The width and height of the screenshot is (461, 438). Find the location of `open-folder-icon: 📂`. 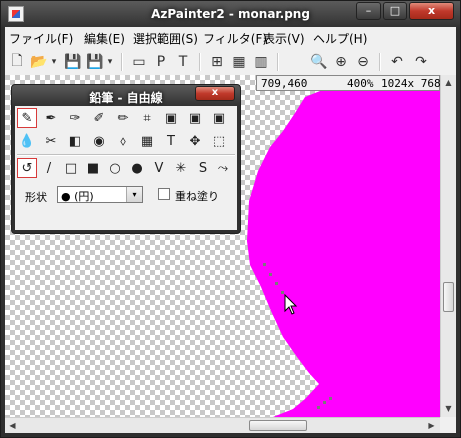

open-folder-icon: 📂 is located at coordinates (39, 62).